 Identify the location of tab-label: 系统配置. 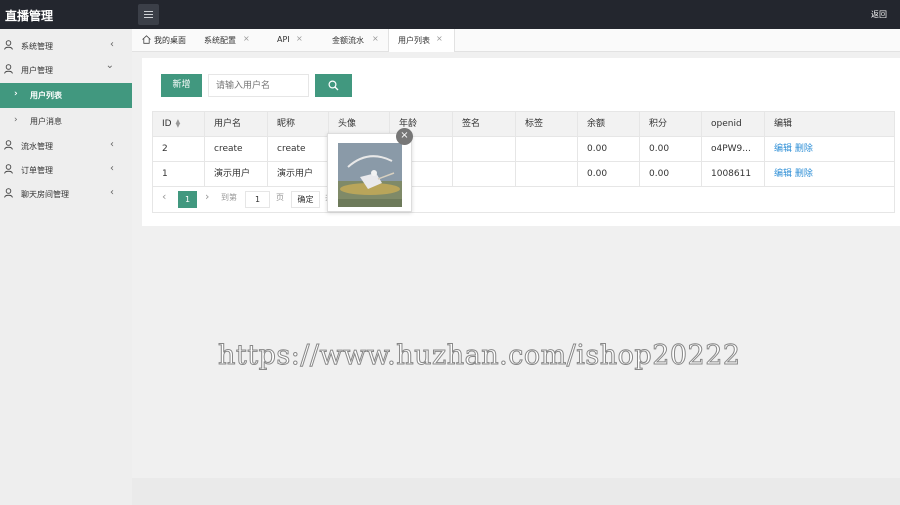
(220, 40).